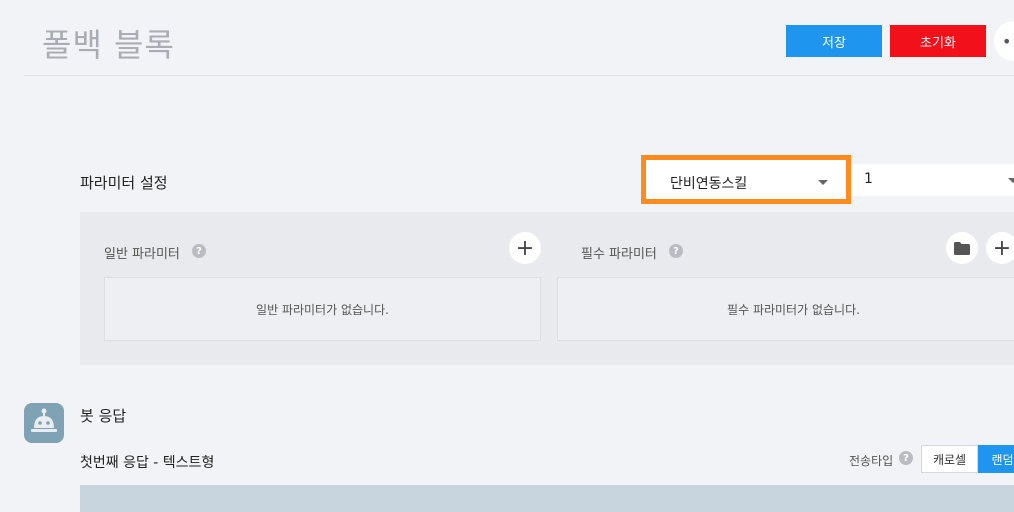 This screenshot has height=512, width=1014. What do you see at coordinates (619, 254) in the screenshot?
I see `required-param-label: 필수 파라미터` at bounding box center [619, 254].